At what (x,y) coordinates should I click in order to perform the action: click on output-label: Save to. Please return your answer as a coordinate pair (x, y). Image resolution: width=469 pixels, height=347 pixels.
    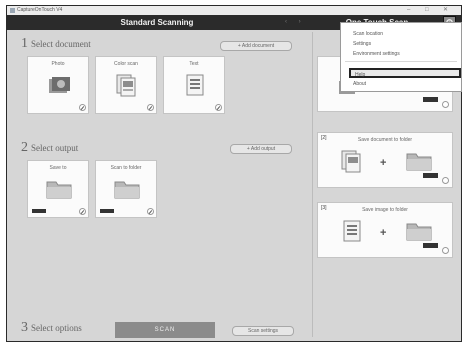
    Looking at the image, I should click on (58, 168).